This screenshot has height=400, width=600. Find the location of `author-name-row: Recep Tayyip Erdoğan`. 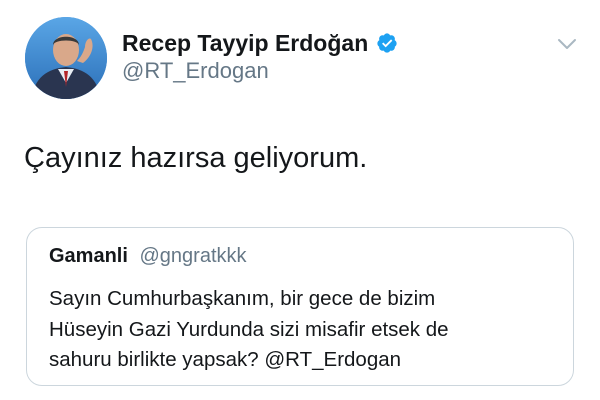

author-name-row: Recep Tayyip Erdoğan is located at coordinates (260, 43).